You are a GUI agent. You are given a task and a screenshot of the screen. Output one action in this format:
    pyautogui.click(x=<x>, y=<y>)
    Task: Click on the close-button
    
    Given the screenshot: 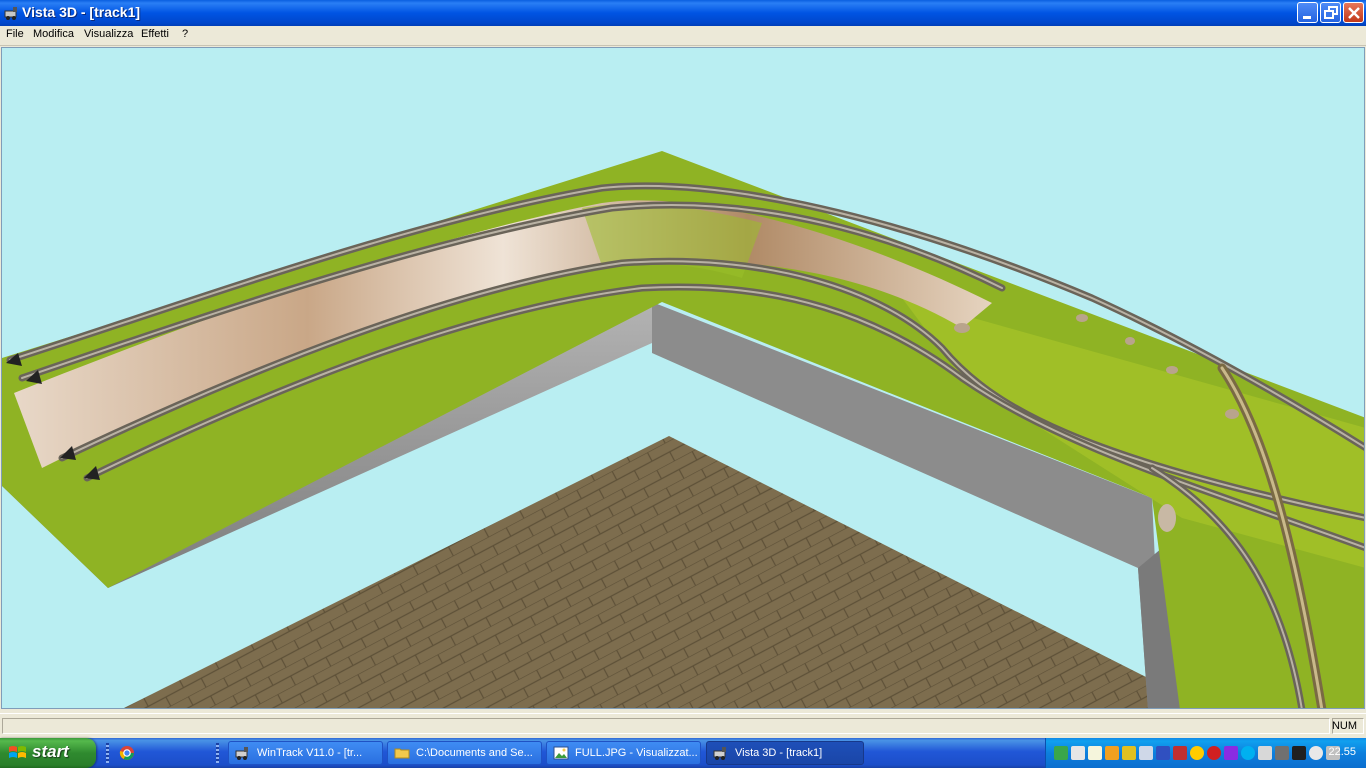 What is the action you would take?
    pyautogui.click(x=1353, y=12)
    